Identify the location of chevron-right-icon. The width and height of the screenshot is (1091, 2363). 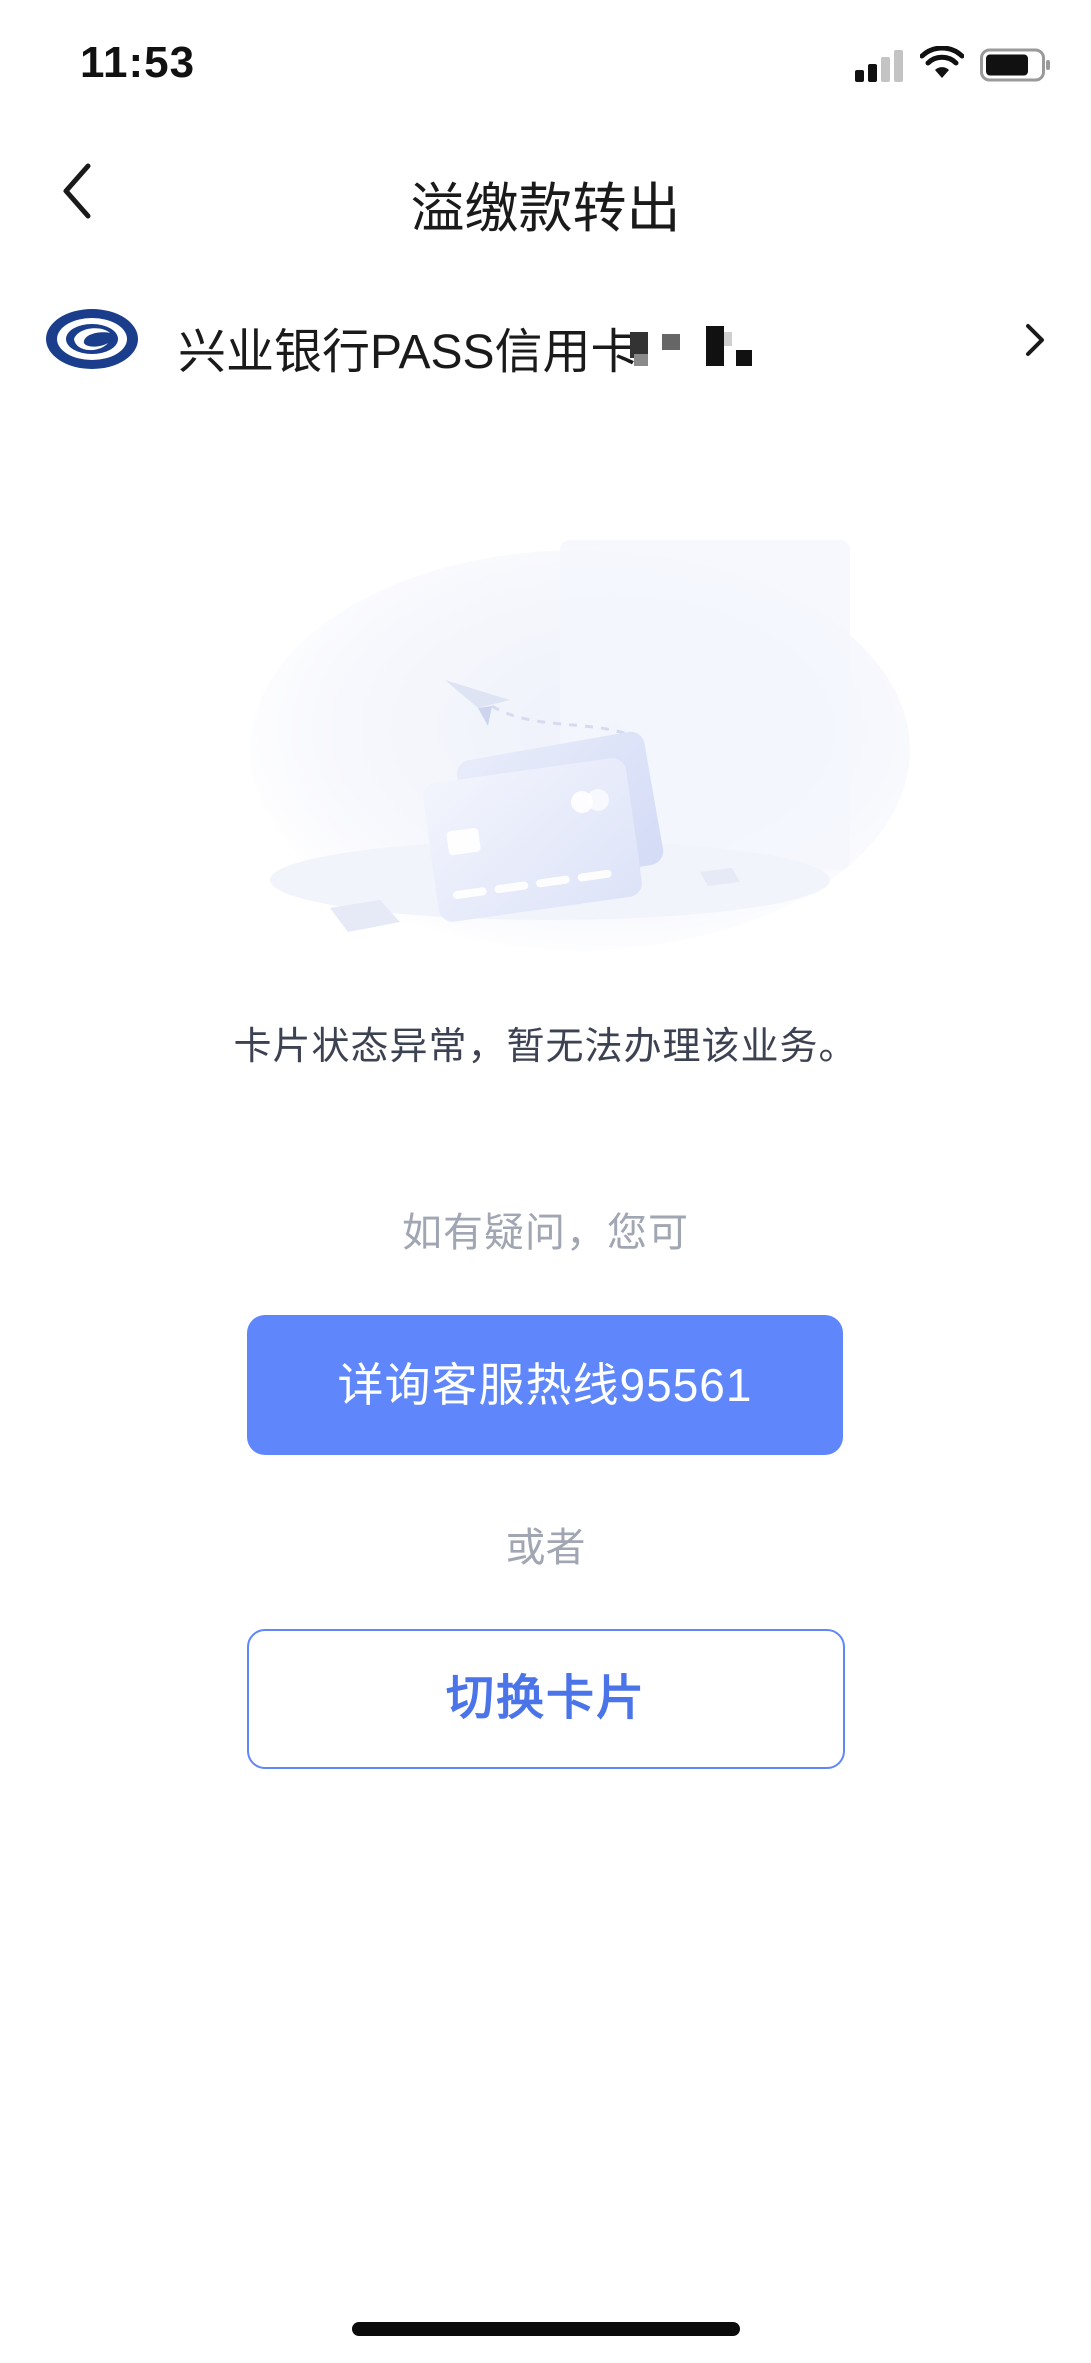
(1035, 340).